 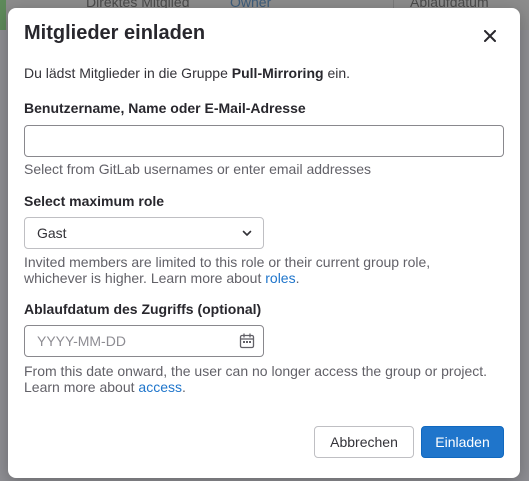 I want to click on close-icon, so click(x=490, y=36).